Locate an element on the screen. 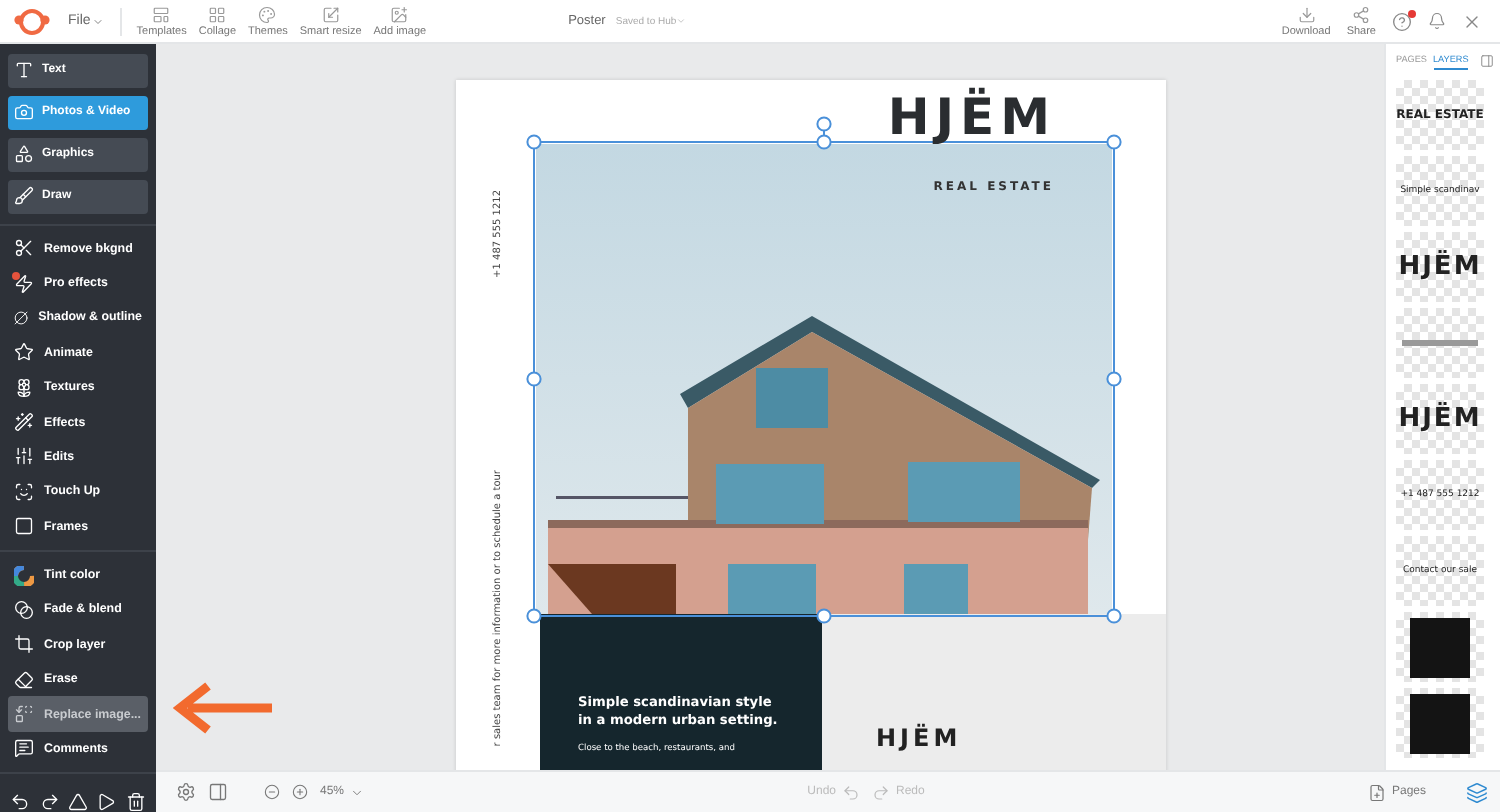  sliders-icon is located at coordinates (24, 456).